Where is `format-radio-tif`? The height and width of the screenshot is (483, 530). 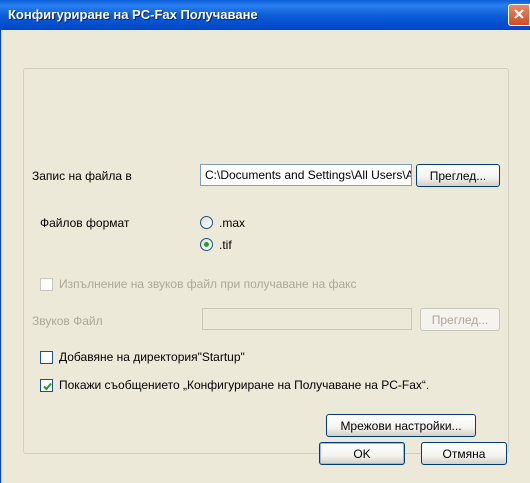 format-radio-tif is located at coordinates (206, 244).